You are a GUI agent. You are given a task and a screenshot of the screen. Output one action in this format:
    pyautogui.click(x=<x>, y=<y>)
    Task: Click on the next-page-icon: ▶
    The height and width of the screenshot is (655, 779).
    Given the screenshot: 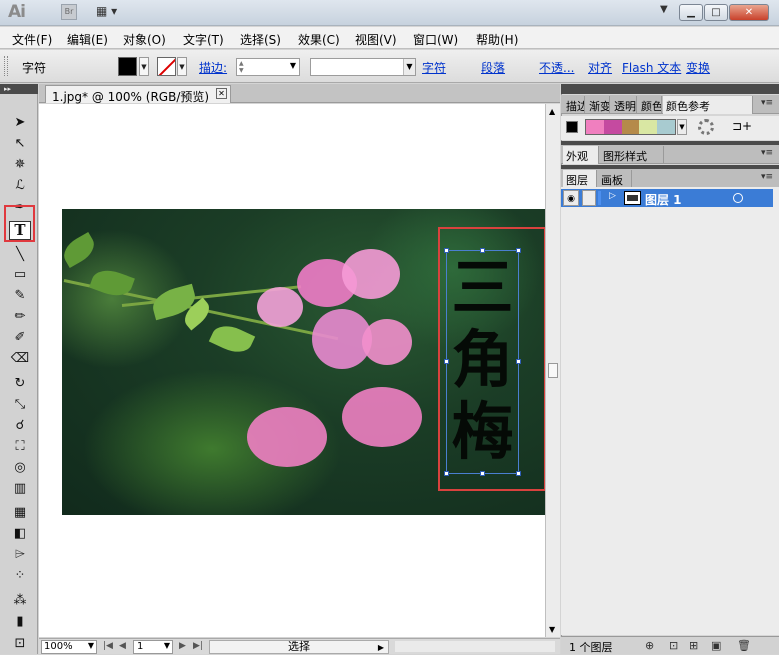 What is the action you would take?
    pyautogui.click(x=182, y=646)
    